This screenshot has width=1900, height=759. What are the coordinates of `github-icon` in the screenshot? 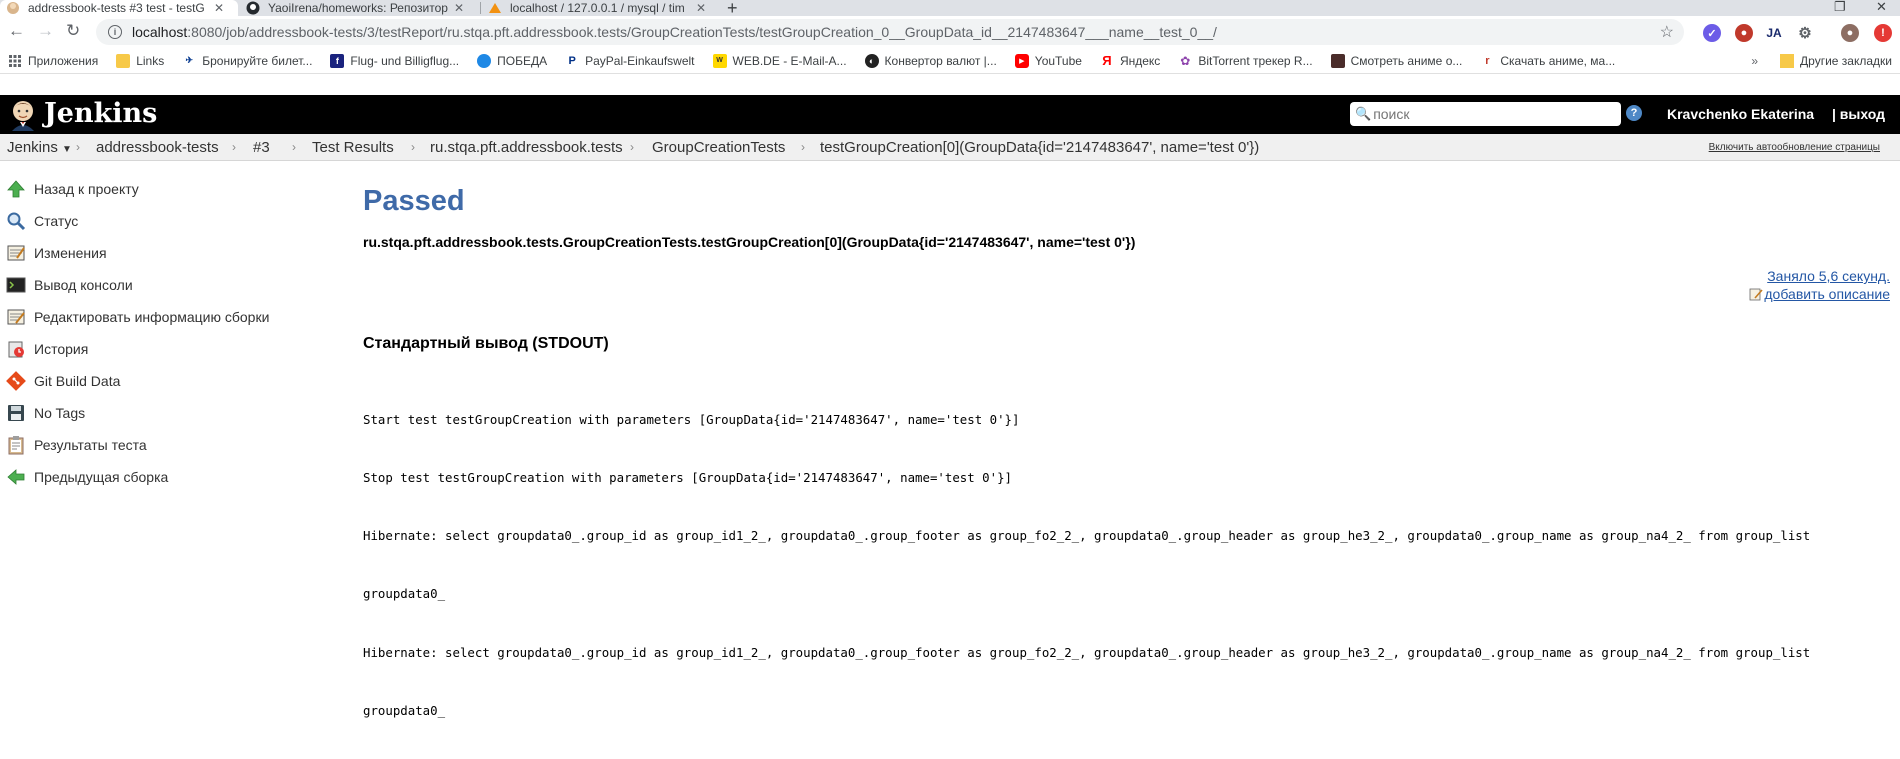 It's located at (253, 8).